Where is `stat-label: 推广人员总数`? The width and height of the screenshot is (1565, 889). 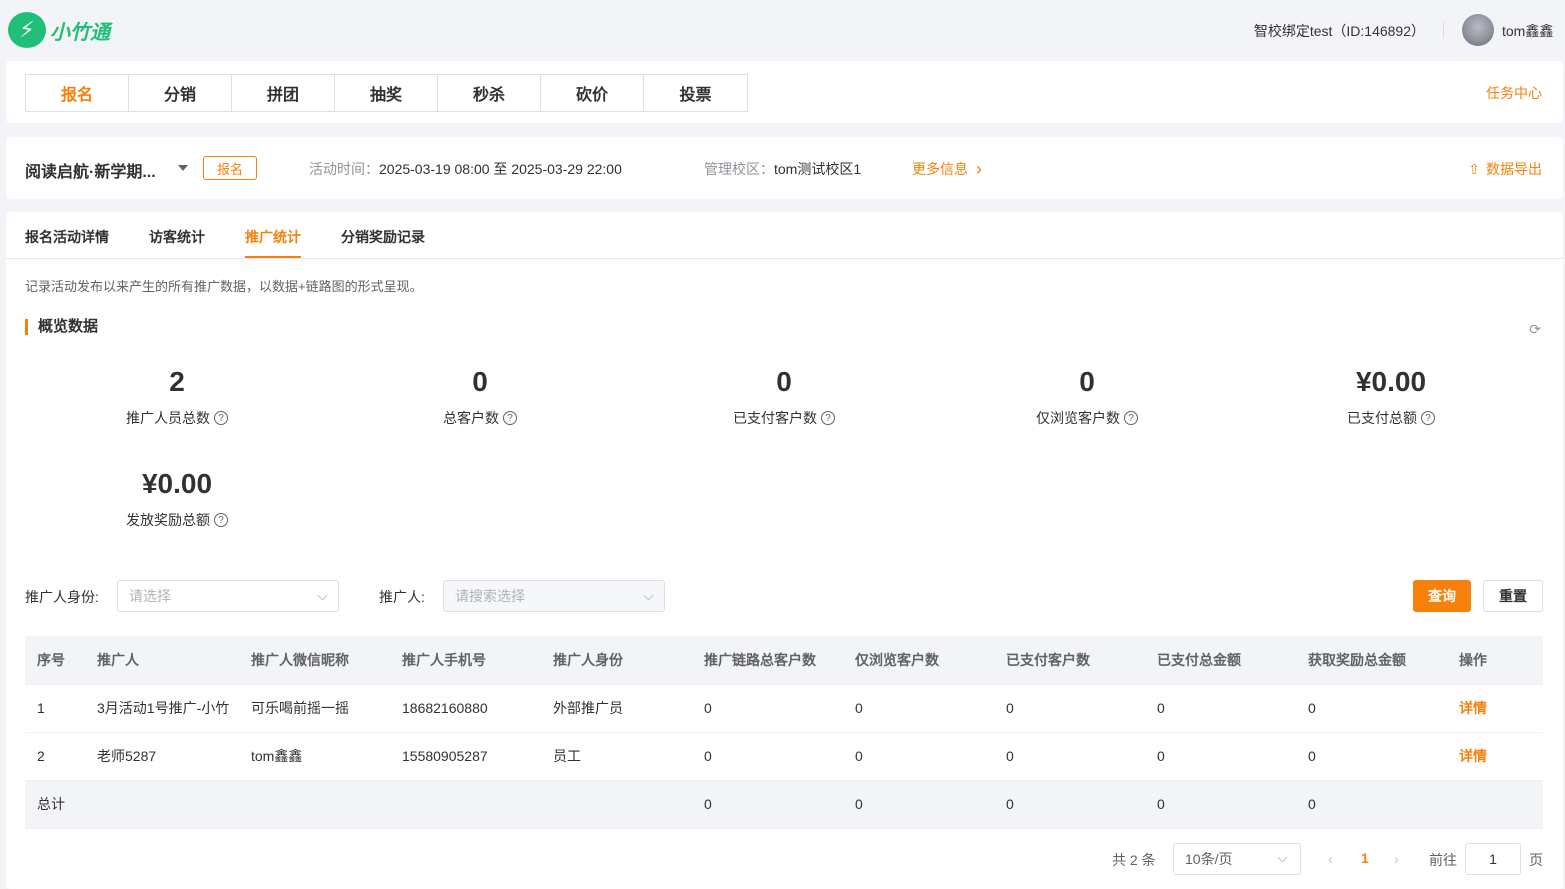
stat-label: 推广人员总数 is located at coordinates (168, 418).